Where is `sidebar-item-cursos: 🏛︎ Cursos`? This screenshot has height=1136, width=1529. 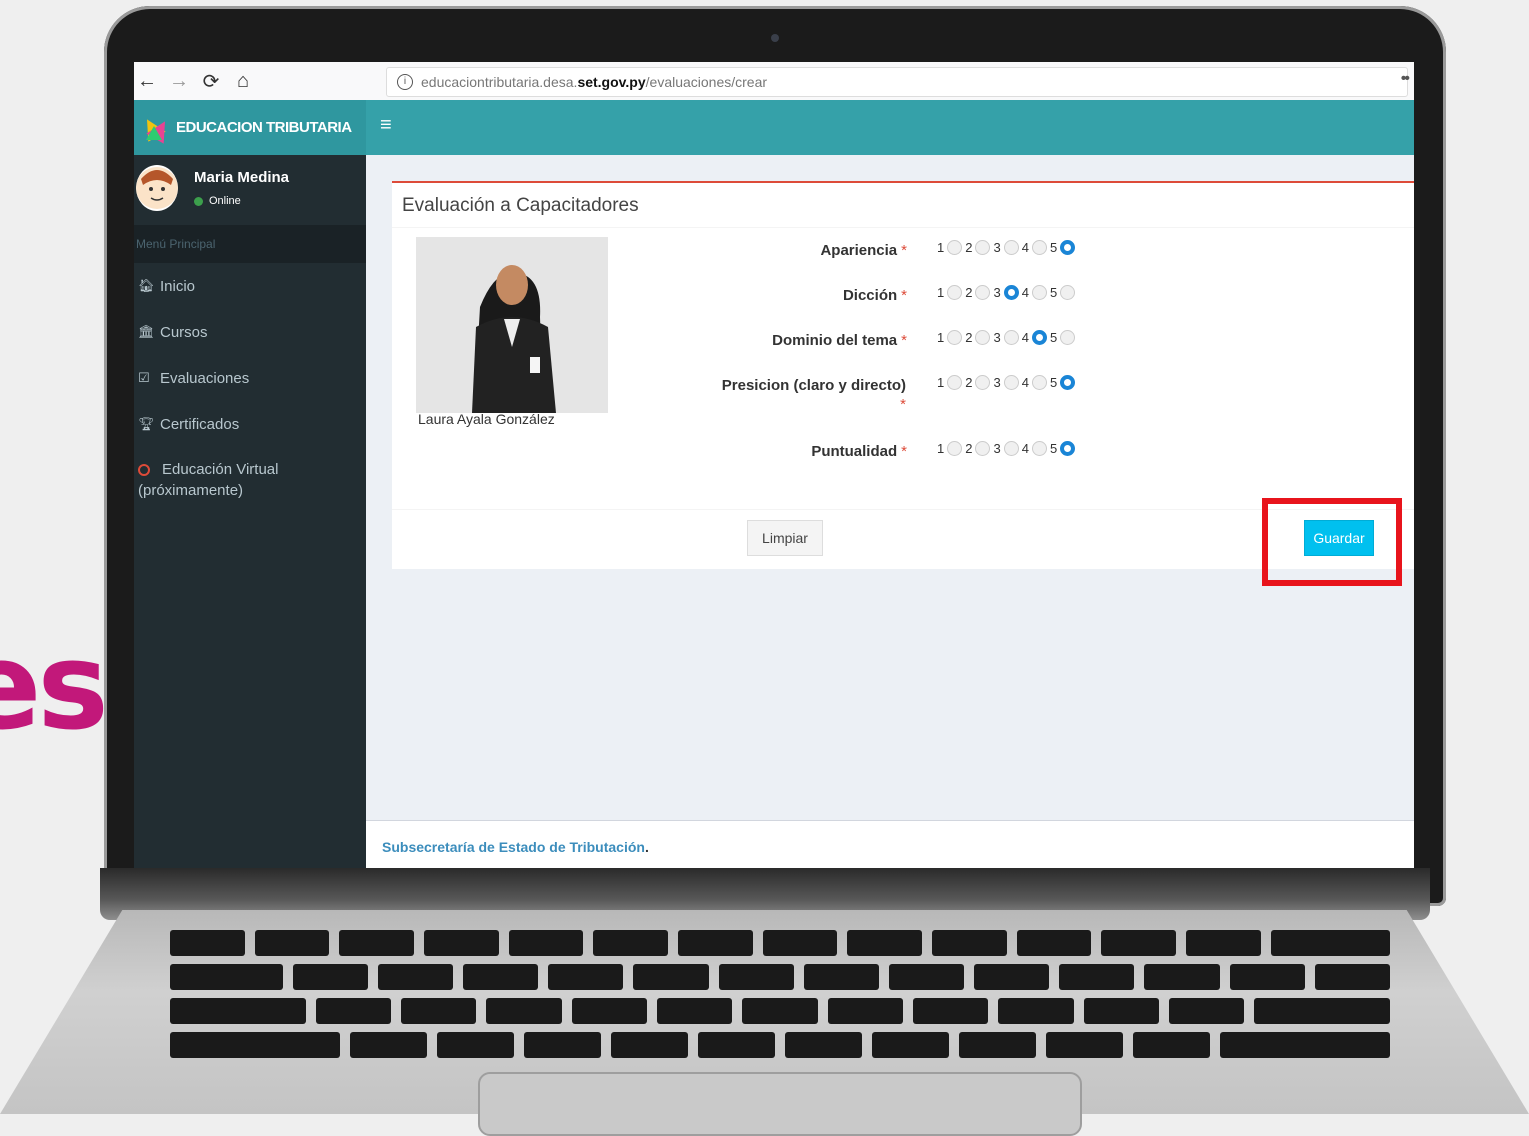
sidebar-item-cursos: 🏛︎ Cursos is located at coordinates (250, 332).